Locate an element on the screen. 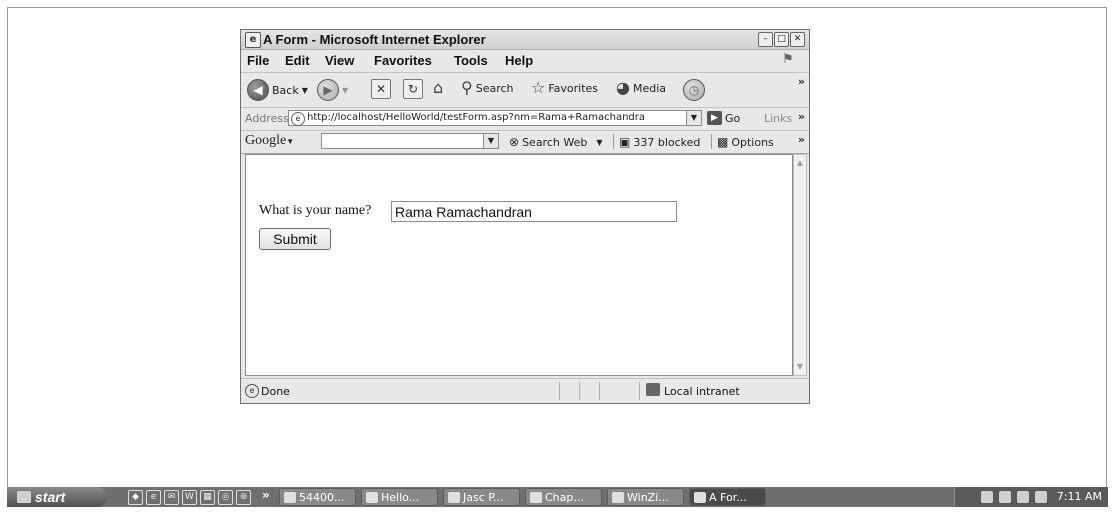 The height and width of the screenshot is (514, 1116). google-dropdown-icon: ▼ is located at coordinates (490, 141).